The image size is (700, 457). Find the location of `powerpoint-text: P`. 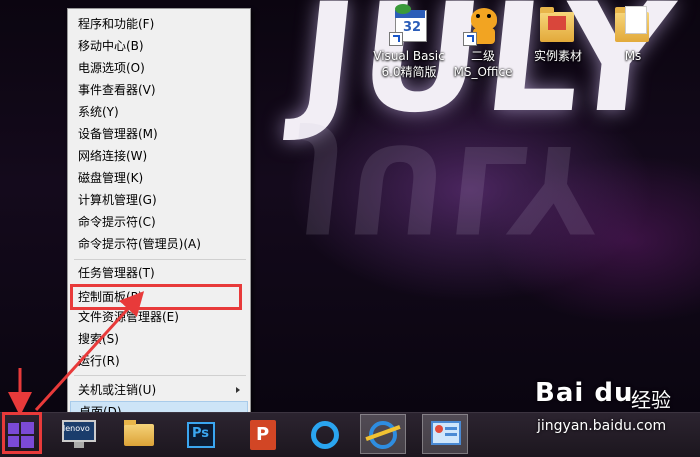

powerpoint-text: P is located at coordinates (263, 434).